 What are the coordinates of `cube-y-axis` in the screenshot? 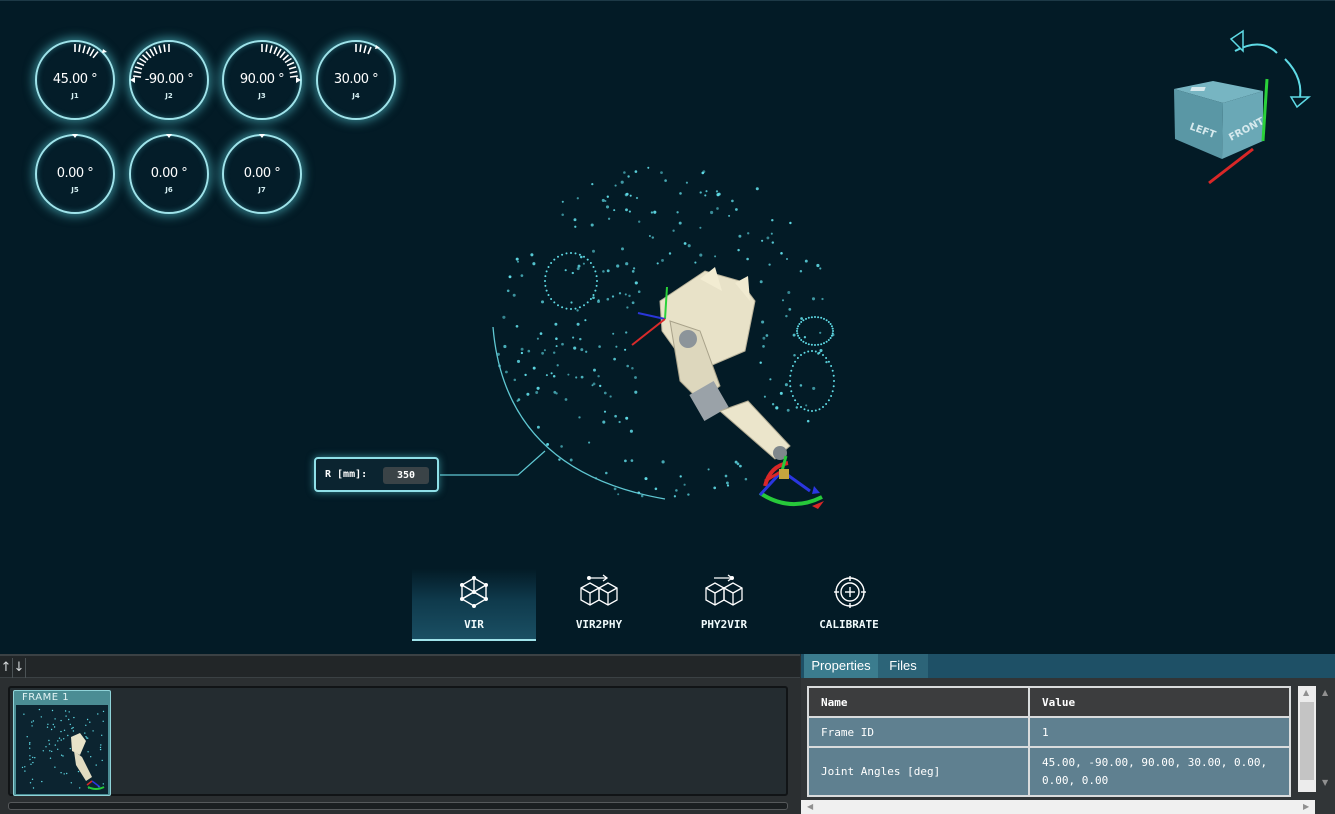 It's located at (1265, 110).